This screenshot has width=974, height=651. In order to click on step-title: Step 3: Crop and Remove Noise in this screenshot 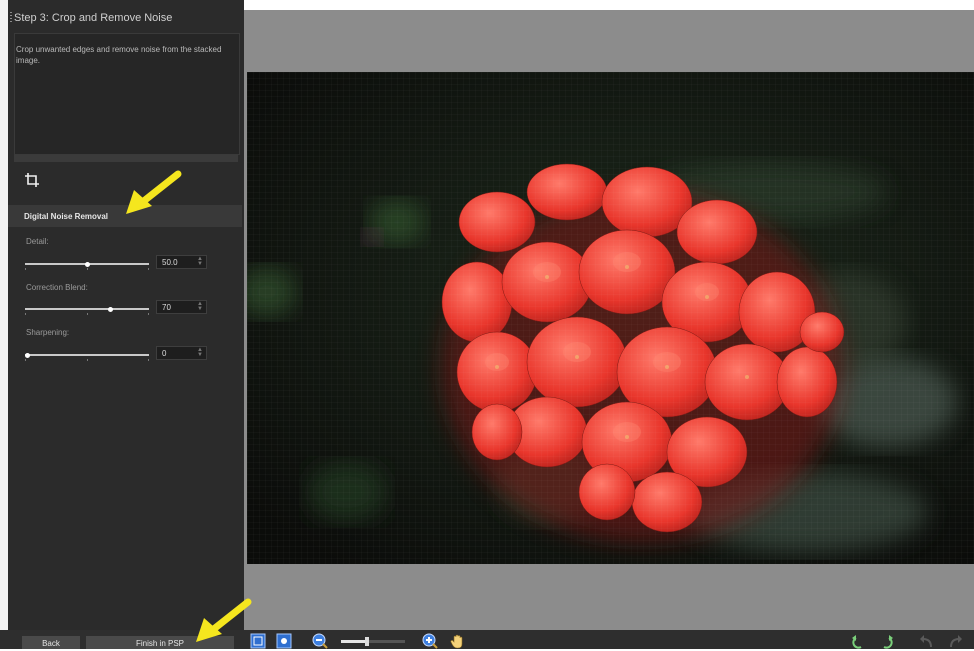, I will do `click(93, 18)`.